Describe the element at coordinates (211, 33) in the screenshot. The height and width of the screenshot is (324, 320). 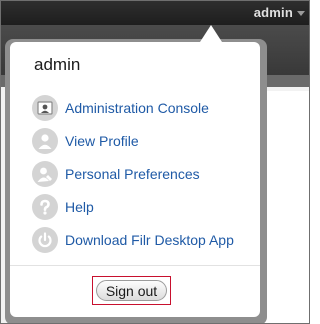
I see `popup-caret` at that location.